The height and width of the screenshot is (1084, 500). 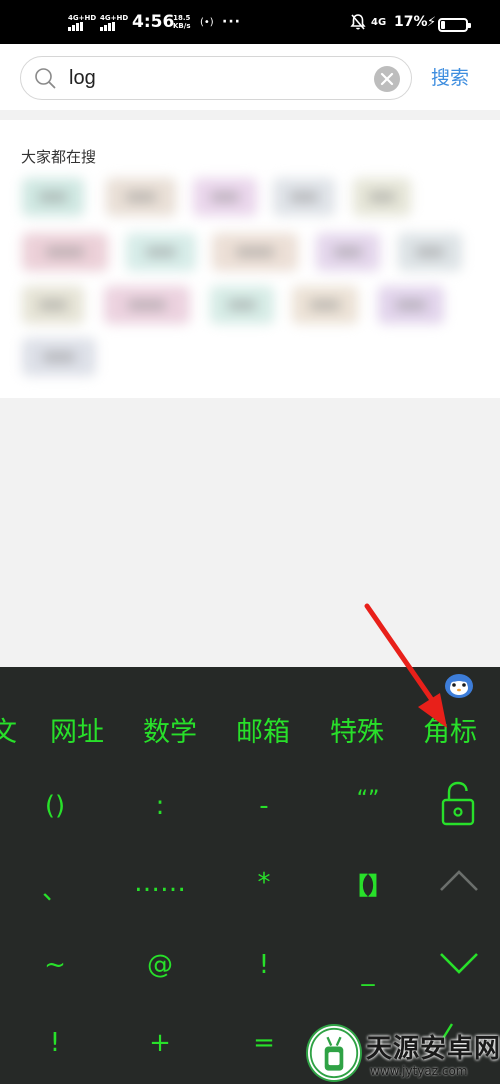 I want to click on watermark-logo-icon, so click(x=334, y=1053).